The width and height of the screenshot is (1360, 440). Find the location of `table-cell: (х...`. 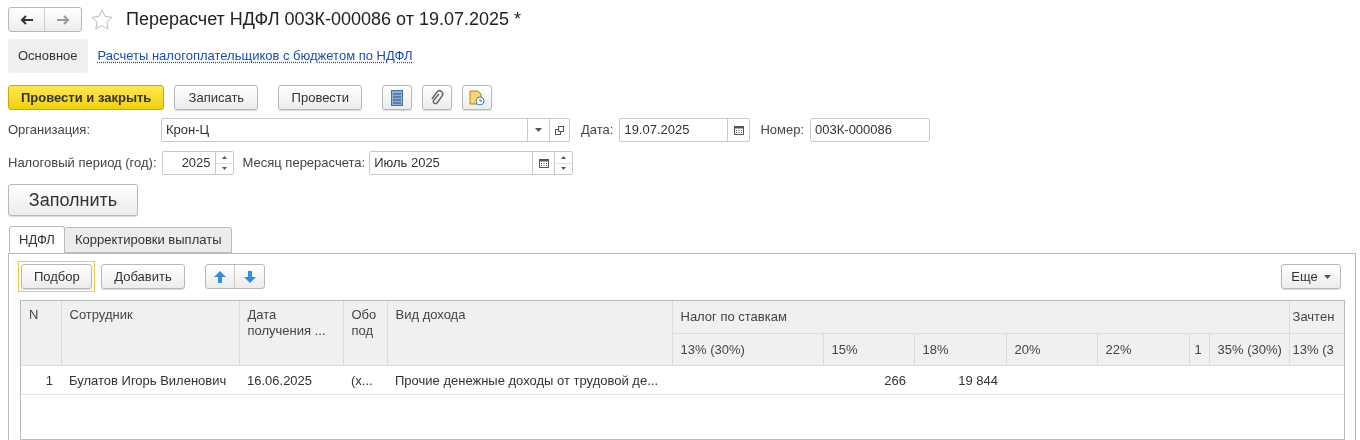

table-cell: (х... is located at coordinates (365, 380).